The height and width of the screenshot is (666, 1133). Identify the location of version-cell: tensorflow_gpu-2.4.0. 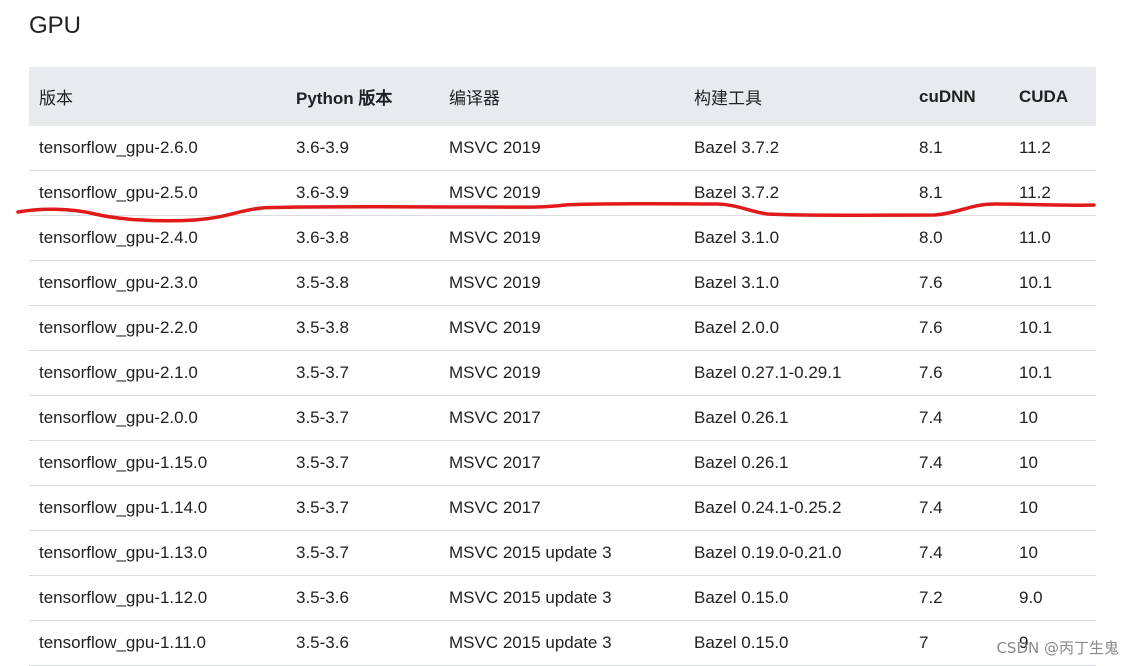
(157, 238).